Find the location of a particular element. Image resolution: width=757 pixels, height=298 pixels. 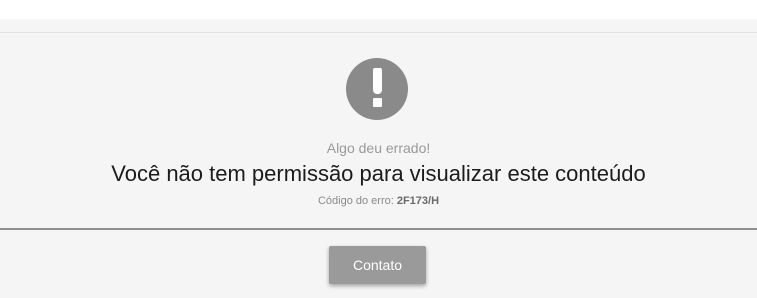

bottom-divider is located at coordinates (378, 229).